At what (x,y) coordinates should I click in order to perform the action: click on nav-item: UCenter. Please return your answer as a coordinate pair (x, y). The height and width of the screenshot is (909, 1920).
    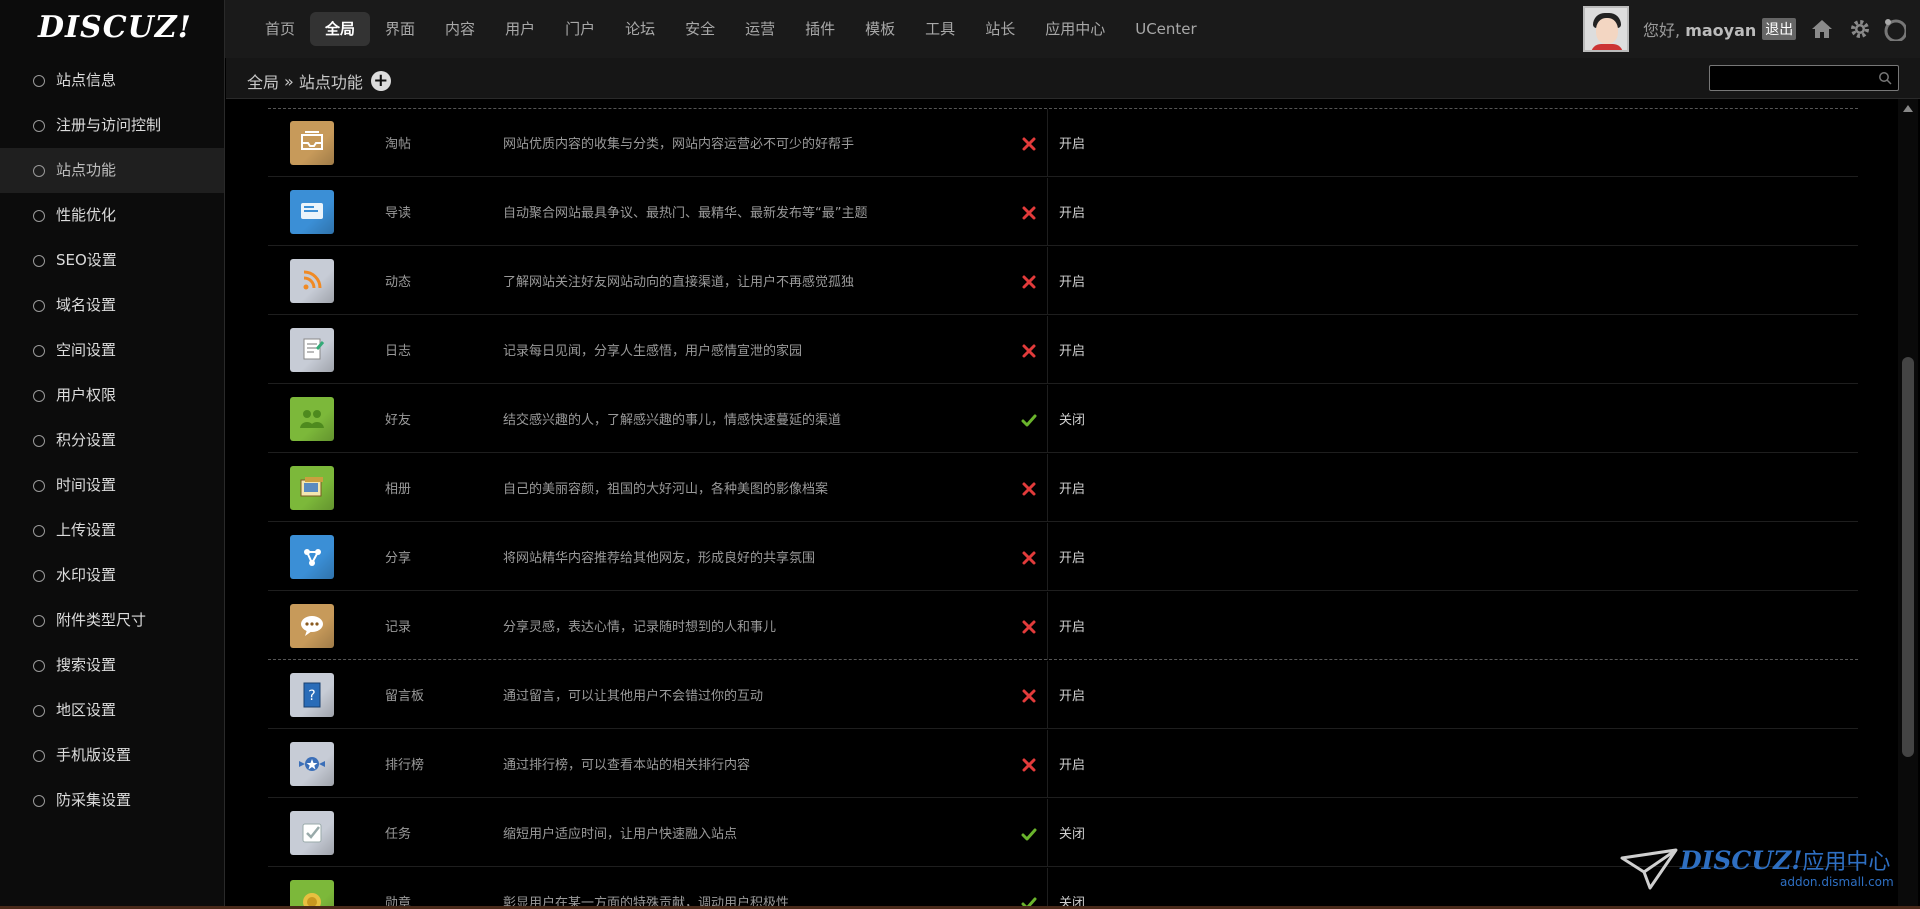
    Looking at the image, I should click on (1165, 29).